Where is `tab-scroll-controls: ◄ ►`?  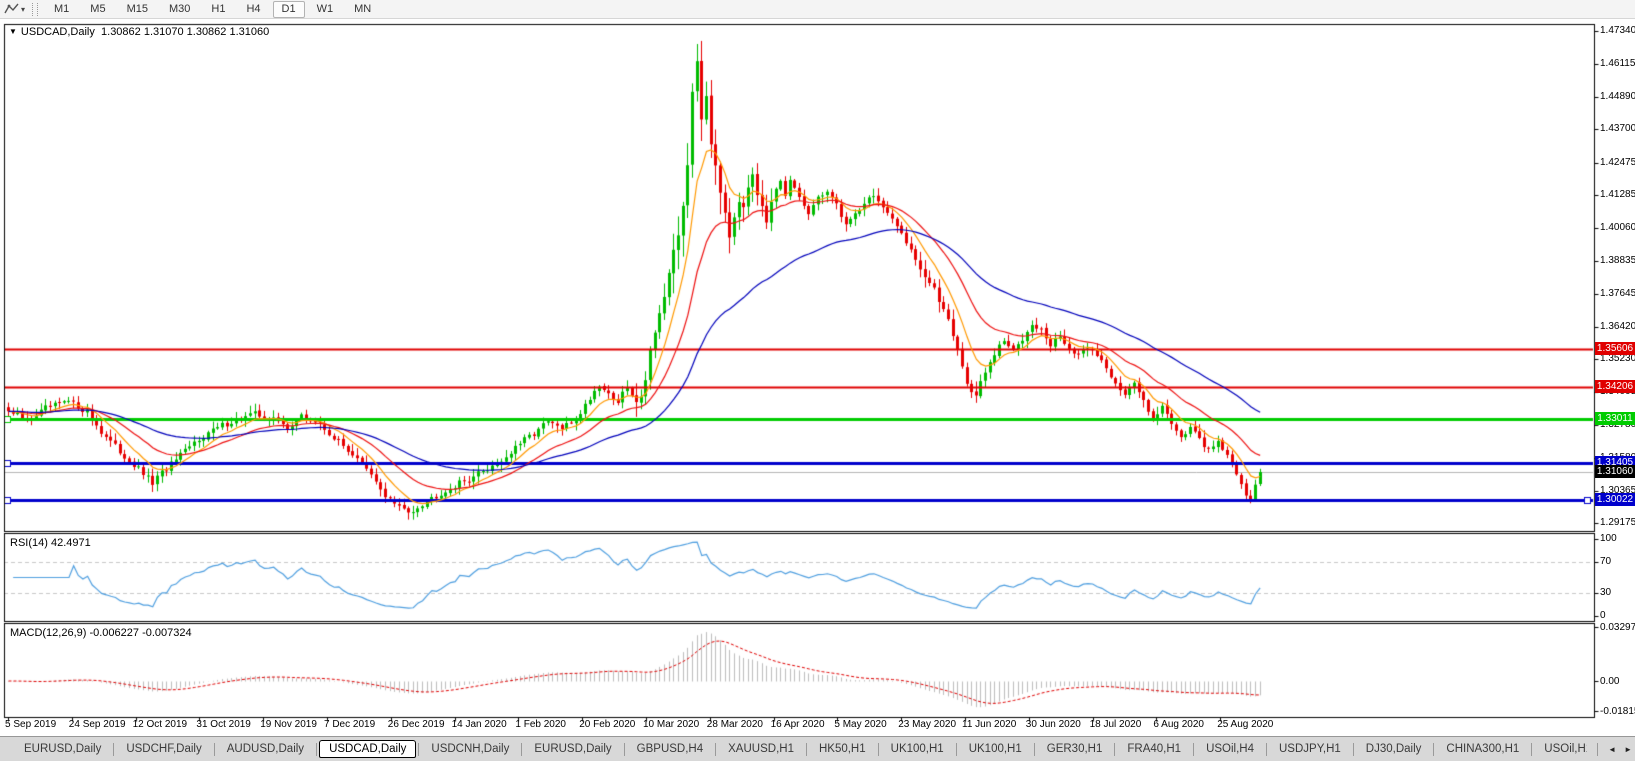
tab-scroll-controls: ◄ ► is located at coordinates (1609, 749).